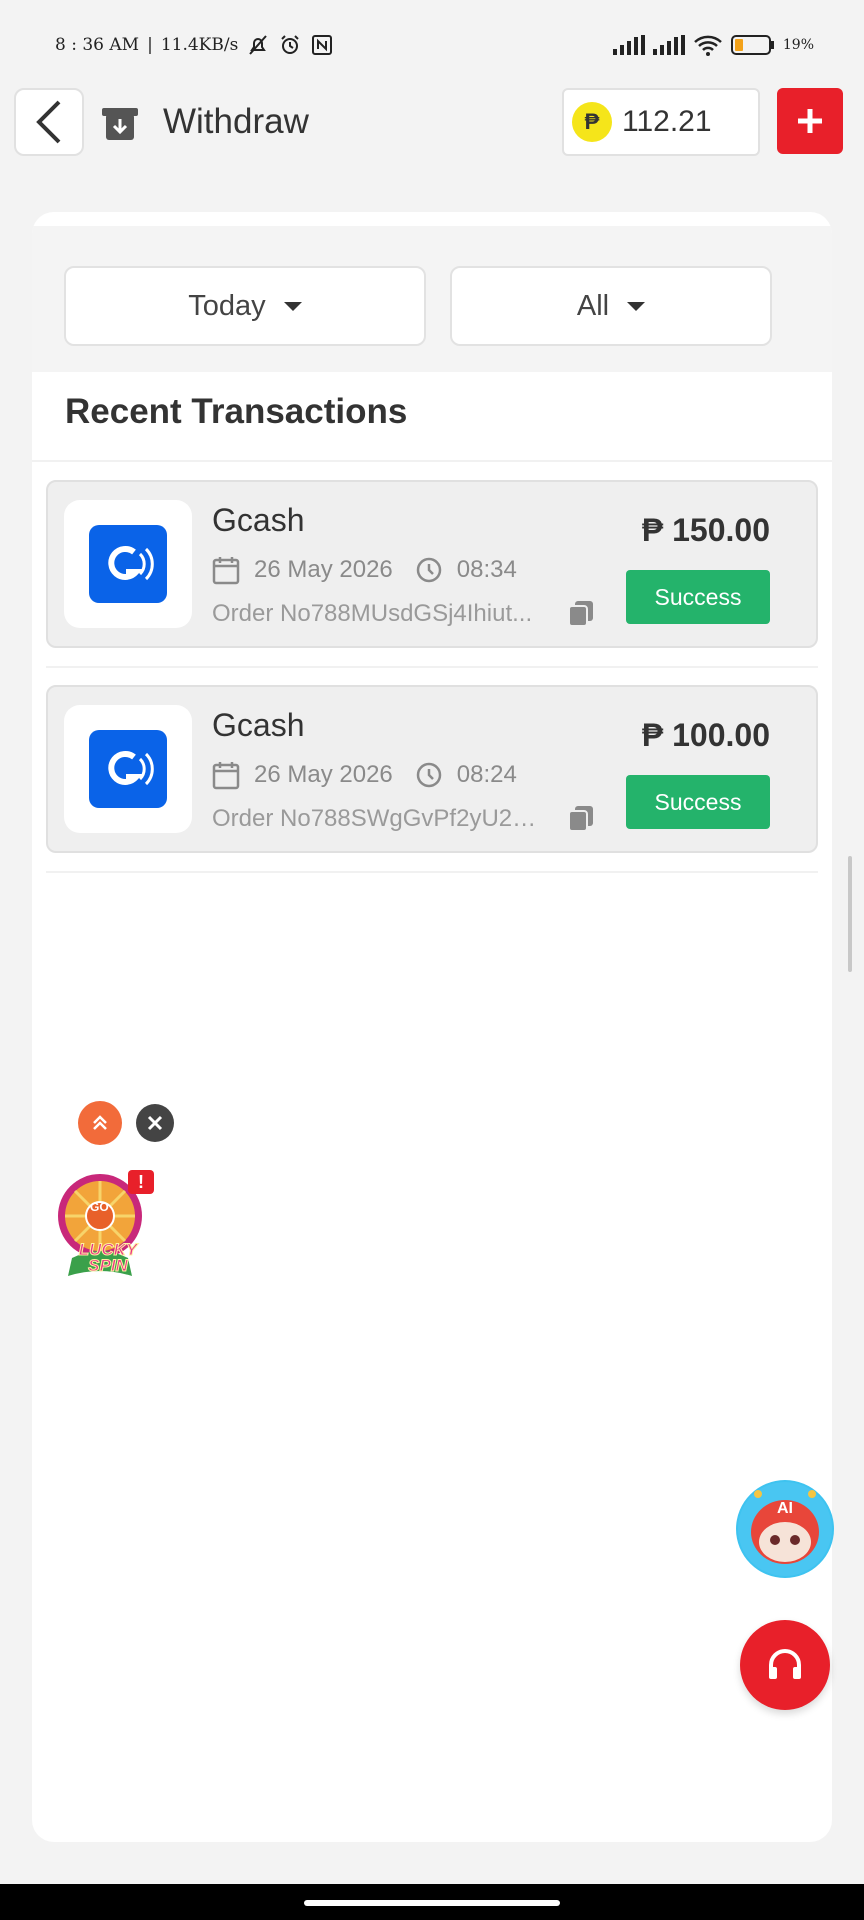 This screenshot has height=1920, width=864. What do you see at coordinates (236, 121) in the screenshot?
I see `page-title: Withdraw` at bounding box center [236, 121].